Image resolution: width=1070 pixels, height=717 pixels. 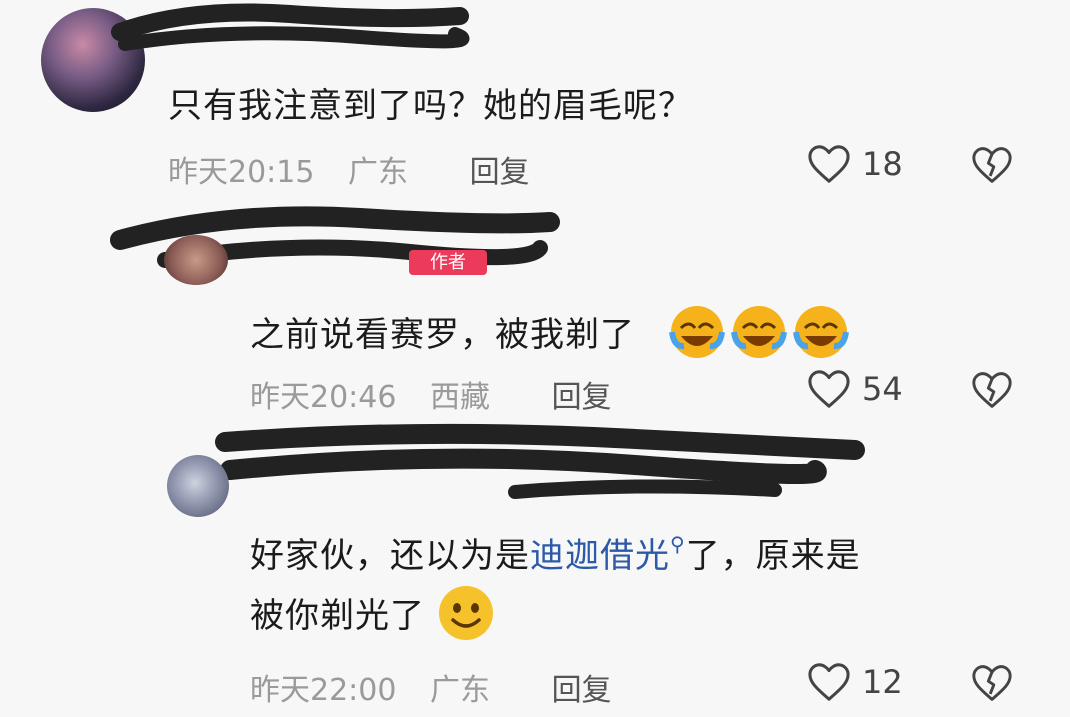 I want to click on author-badge: 作者, so click(x=448, y=262).